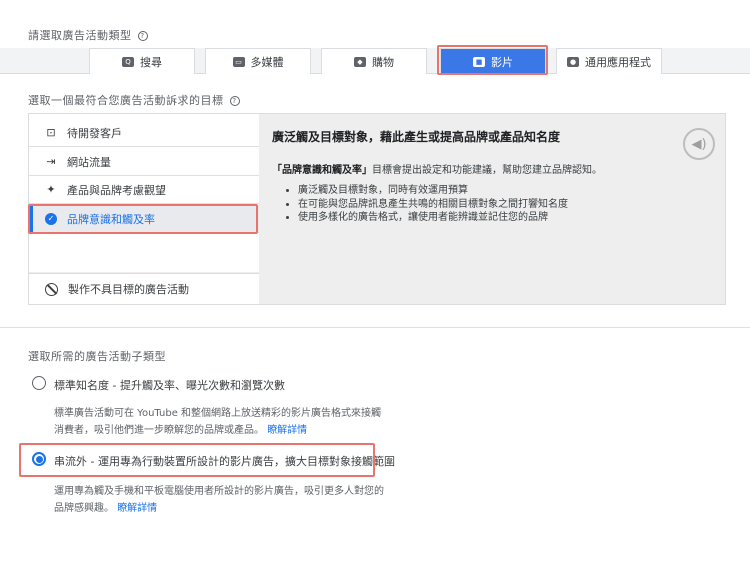 The height and width of the screenshot is (563, 750). I want to click on subtype-desc-text: 消費者，吸引他們進一步瞭解您的品牌或產品。, so click(159, 430).